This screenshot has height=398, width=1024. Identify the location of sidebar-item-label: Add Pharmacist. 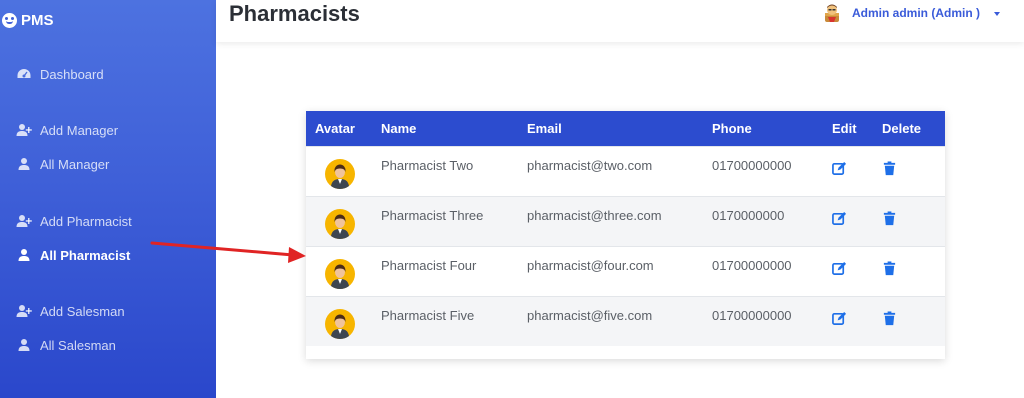
(86, 221).